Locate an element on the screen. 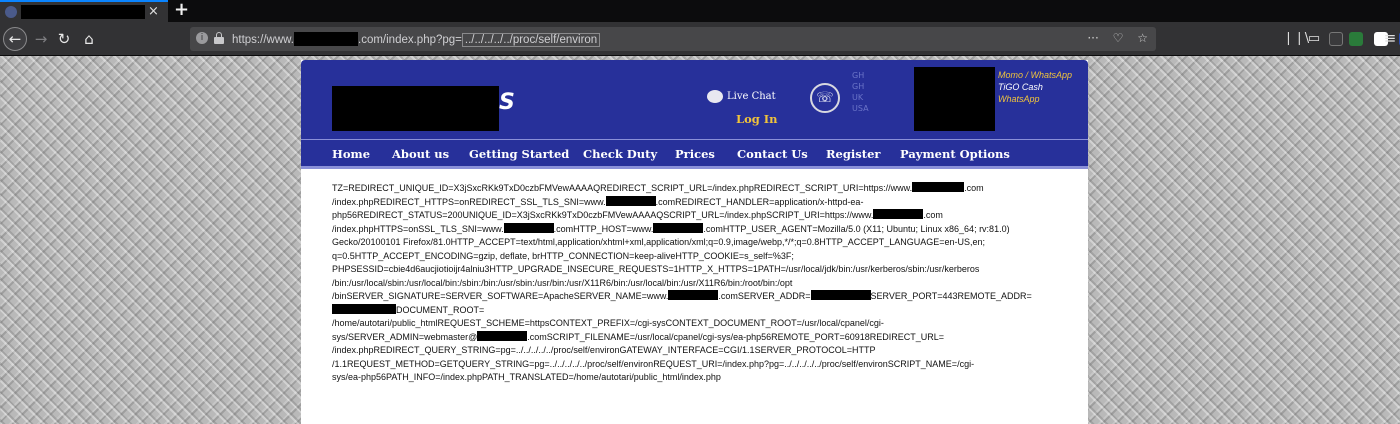  login-link: Log In is located at coordinates (757, 119).